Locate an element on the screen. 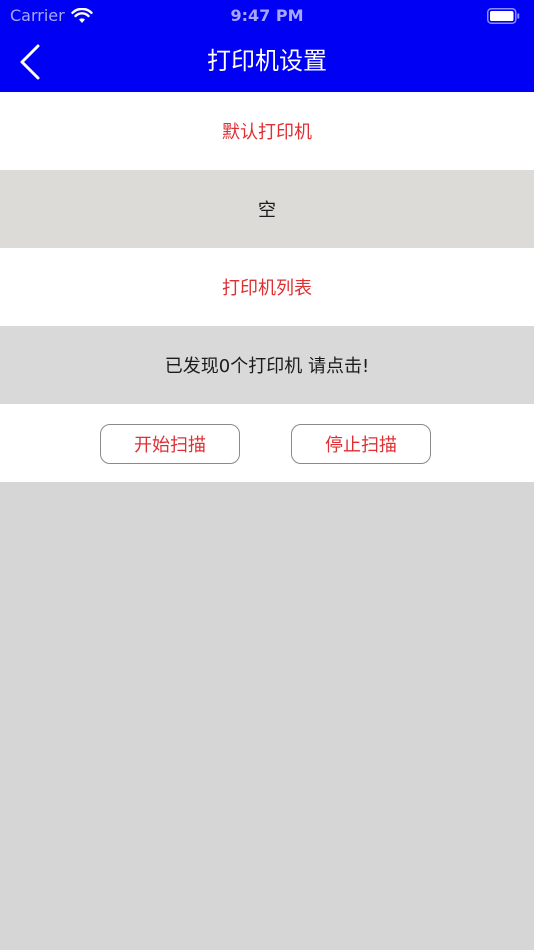 This screenshot has height=950, width=534. printer-list-status-row: 已发现0个打印机 请点击! is located at coordinates (267, 365).